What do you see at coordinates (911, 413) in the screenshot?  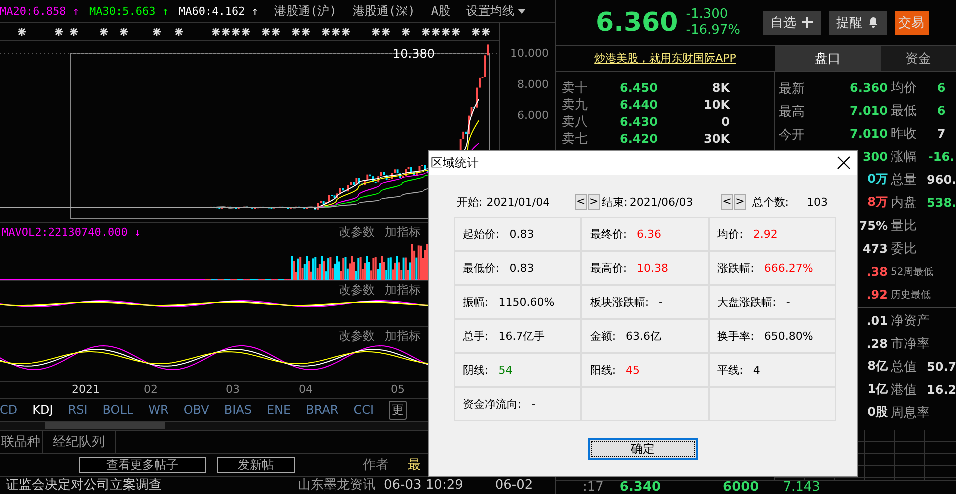 I see `quote-label: 周息率` at bounding box center [911, 413].